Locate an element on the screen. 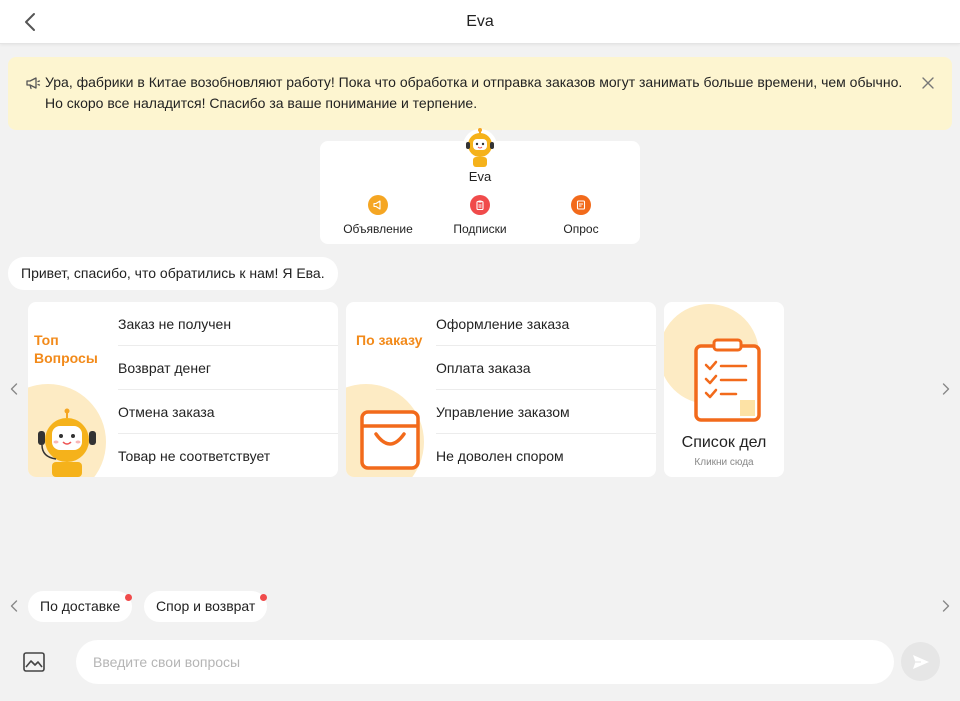  robot-avatar-icon is located at coordinates (480, 147).